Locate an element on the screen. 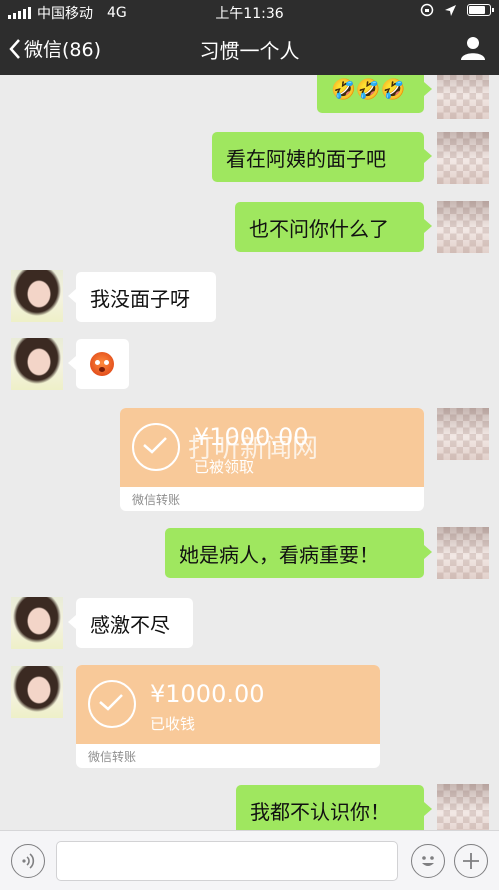 This screenshot has height=890, width=499. transfer-amount: ¥1000.00 is located at coordinates (207, 694).